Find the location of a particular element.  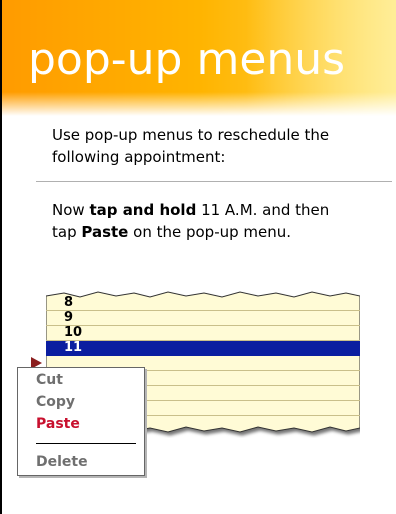

calendar-hour-label: 8 is located at coordinates (69, 302).